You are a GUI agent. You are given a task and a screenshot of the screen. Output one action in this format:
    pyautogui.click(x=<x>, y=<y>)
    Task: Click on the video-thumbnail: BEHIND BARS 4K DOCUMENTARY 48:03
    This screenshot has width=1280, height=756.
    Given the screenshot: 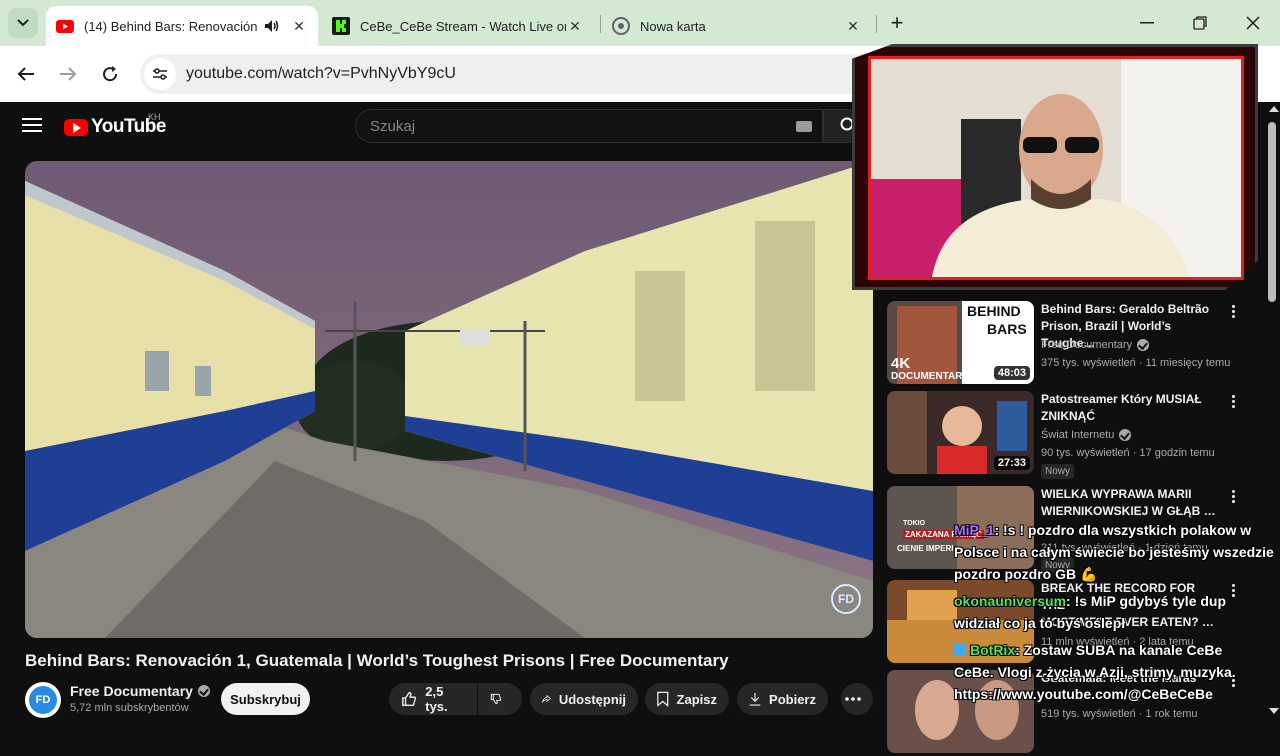 What is the action you would take?
    pyautogui.click(x=960, y=342)
    